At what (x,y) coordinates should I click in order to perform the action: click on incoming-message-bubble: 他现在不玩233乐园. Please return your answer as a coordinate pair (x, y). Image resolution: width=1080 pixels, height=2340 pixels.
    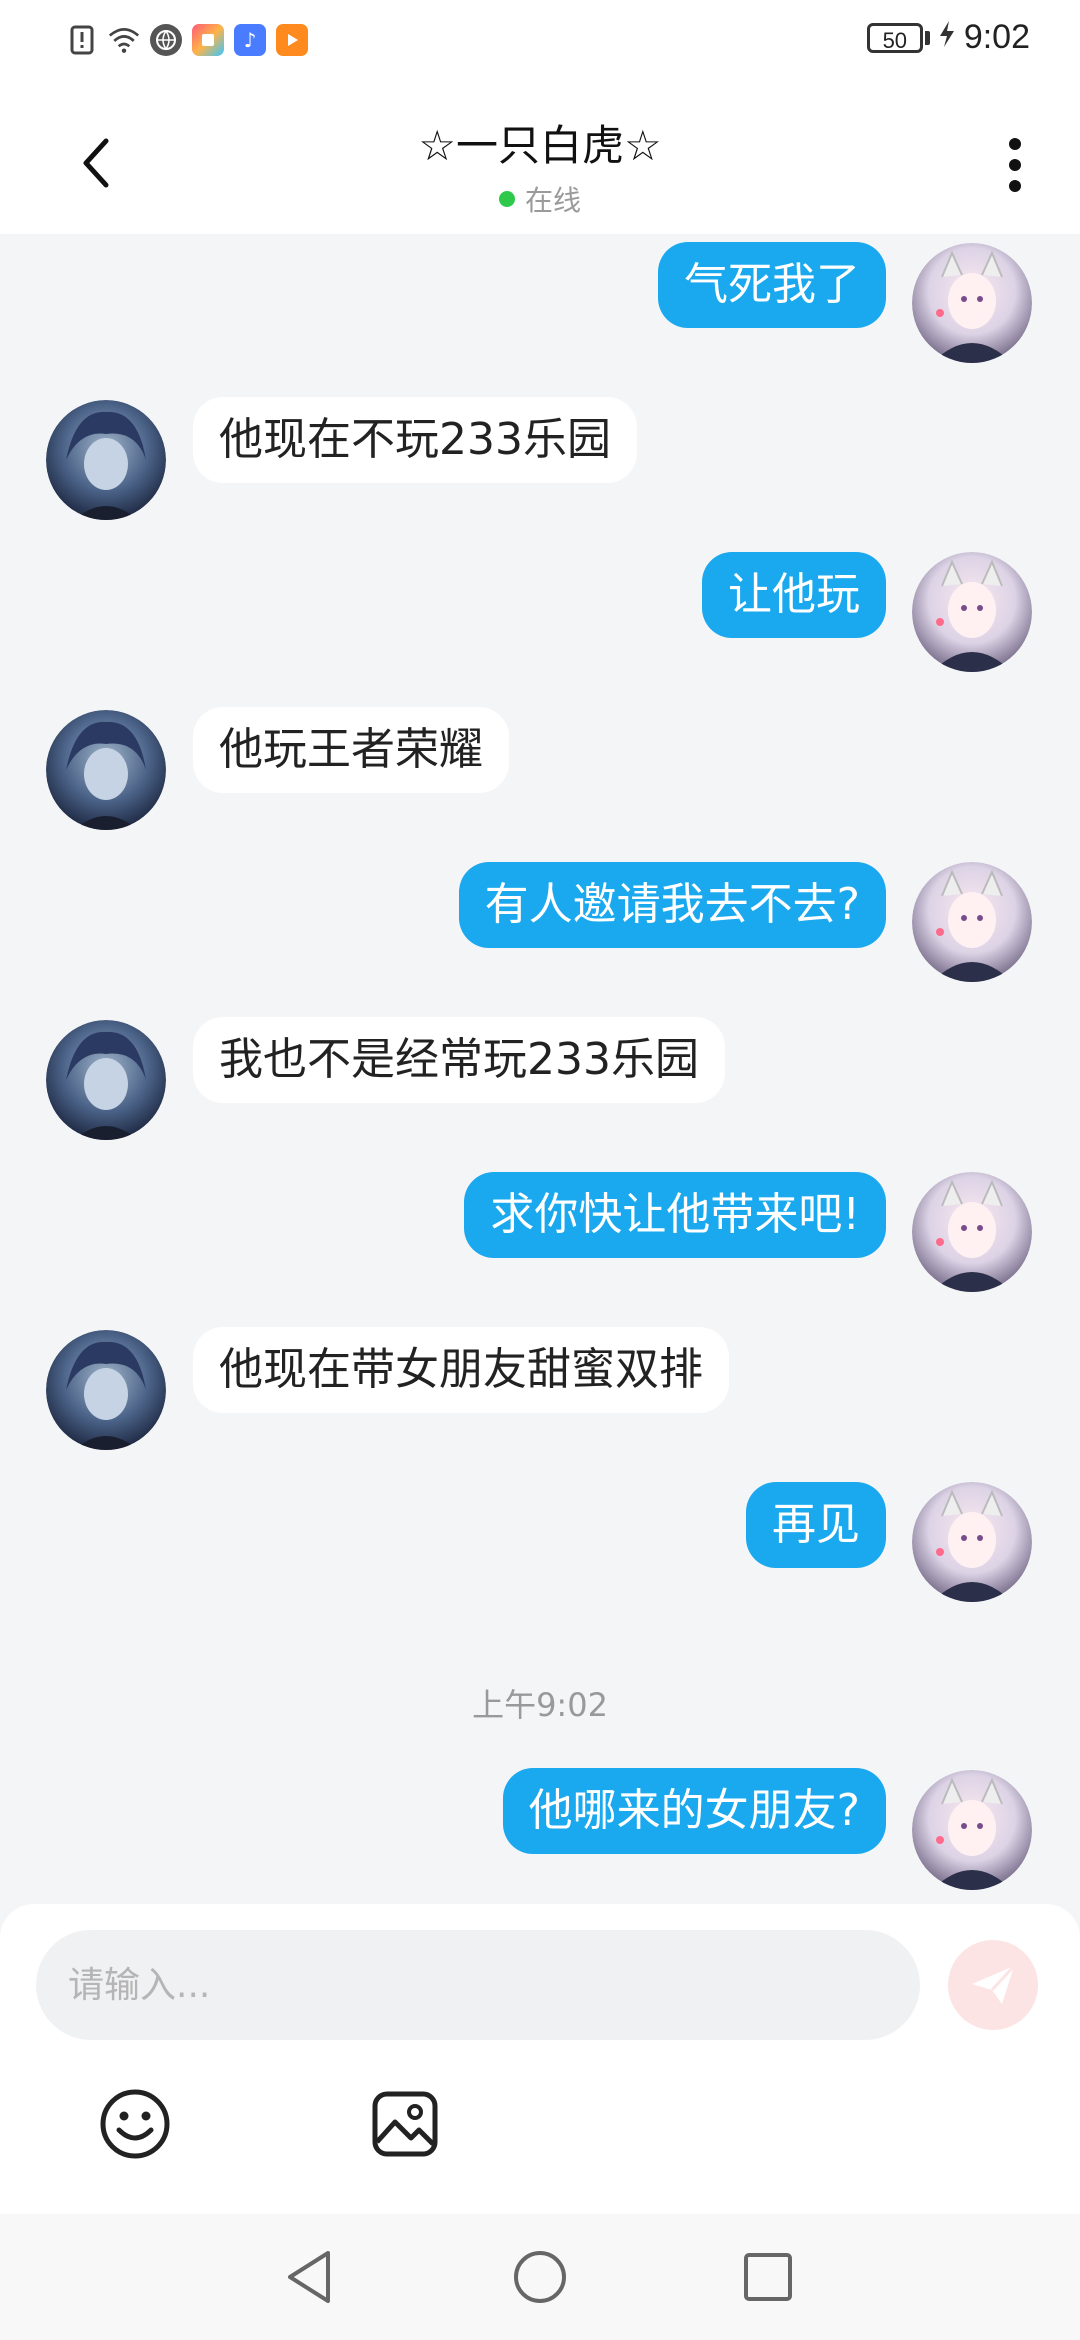
    Looking at the image, I should click on (415, 440).